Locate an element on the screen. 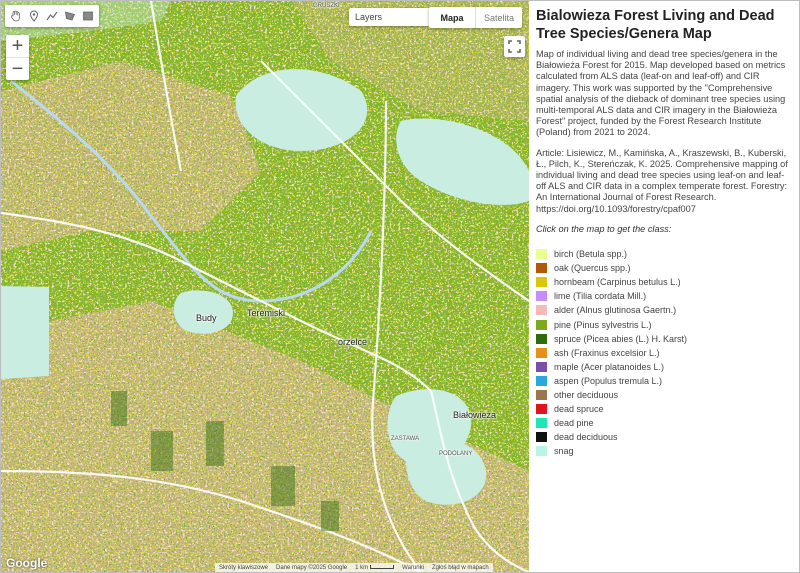 The image size is (800, 573). label-teremiski: Teremiski is located at coordinates (266, 313).